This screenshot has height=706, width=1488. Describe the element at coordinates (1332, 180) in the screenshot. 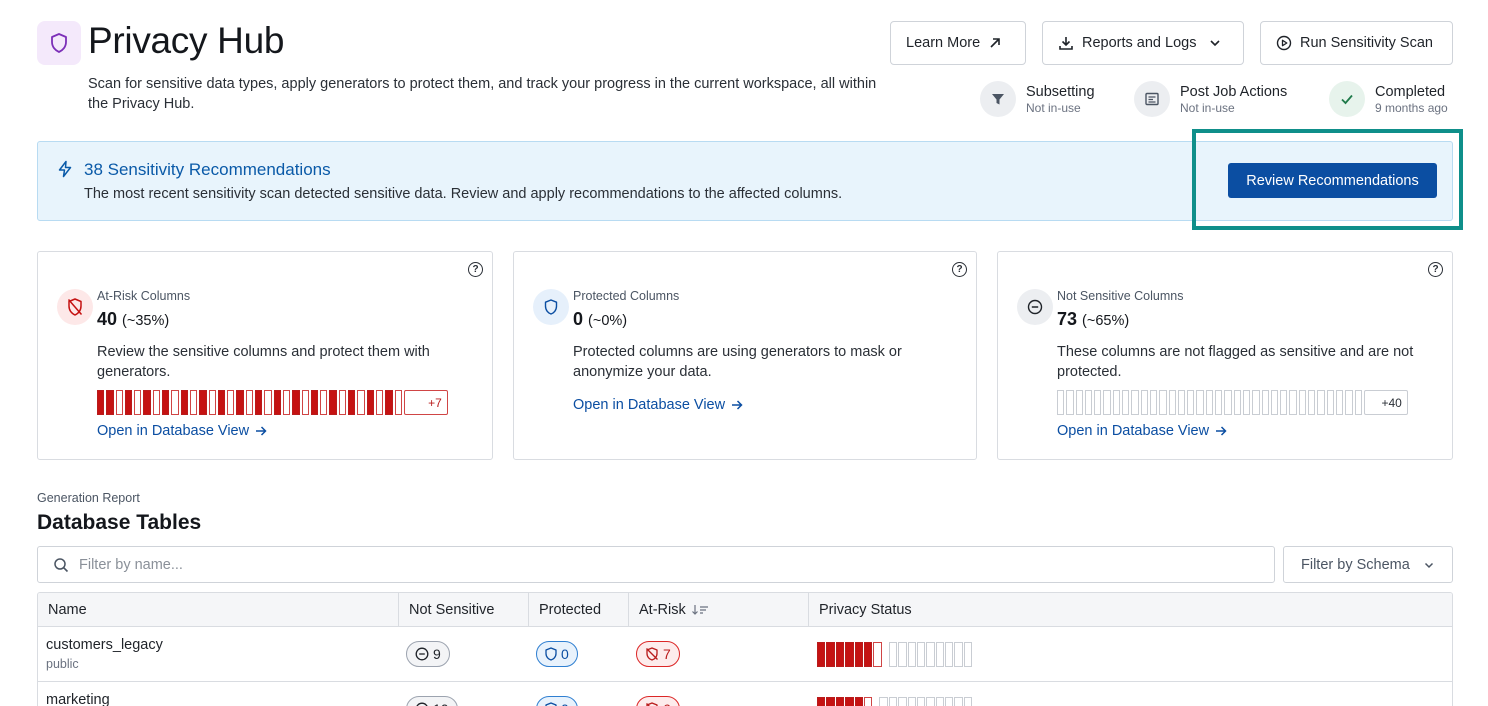

I see `review-recommendations-button: Review Recommendations` at that location.